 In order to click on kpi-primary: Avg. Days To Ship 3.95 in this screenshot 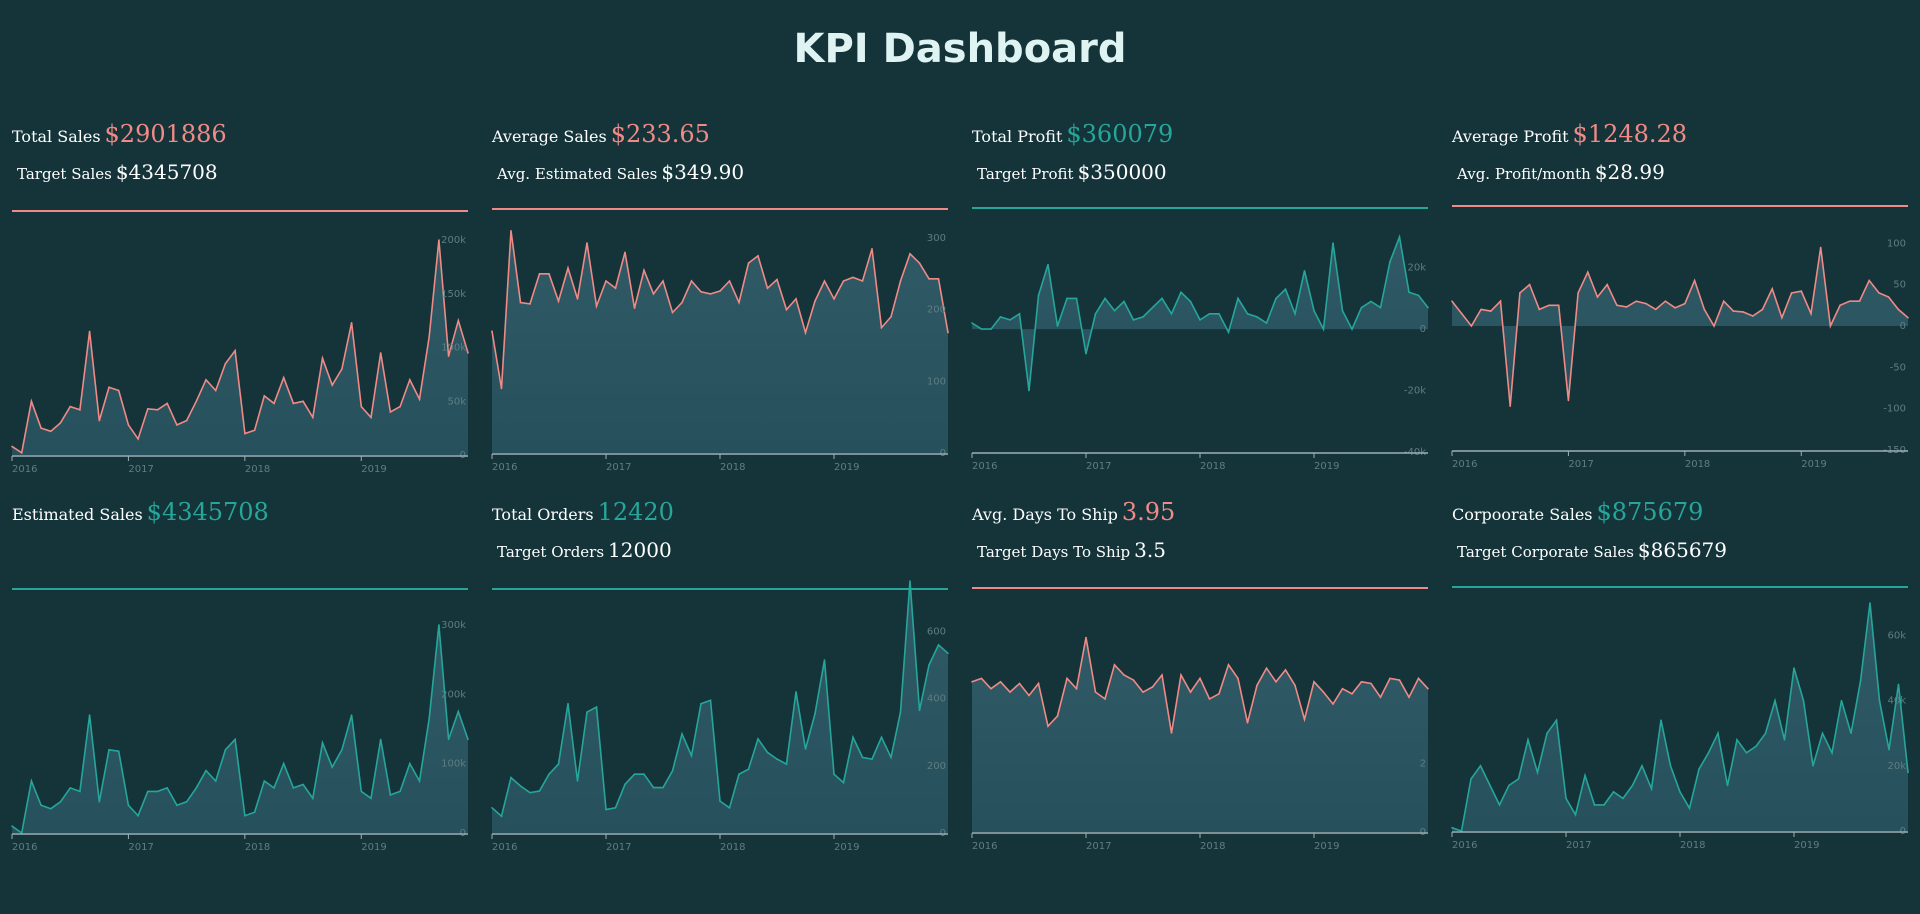, I will do `click(1073, 512)`.